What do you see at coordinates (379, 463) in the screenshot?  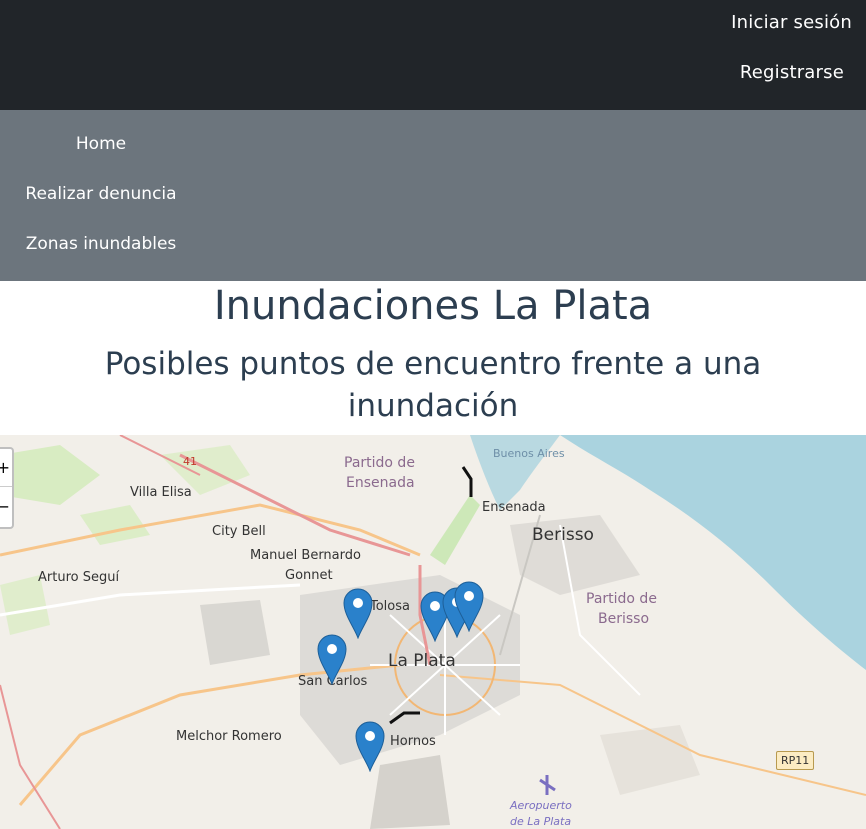 I see `map-label-partido-ensenada-1: Partido de` at bounding box center [379, 463].